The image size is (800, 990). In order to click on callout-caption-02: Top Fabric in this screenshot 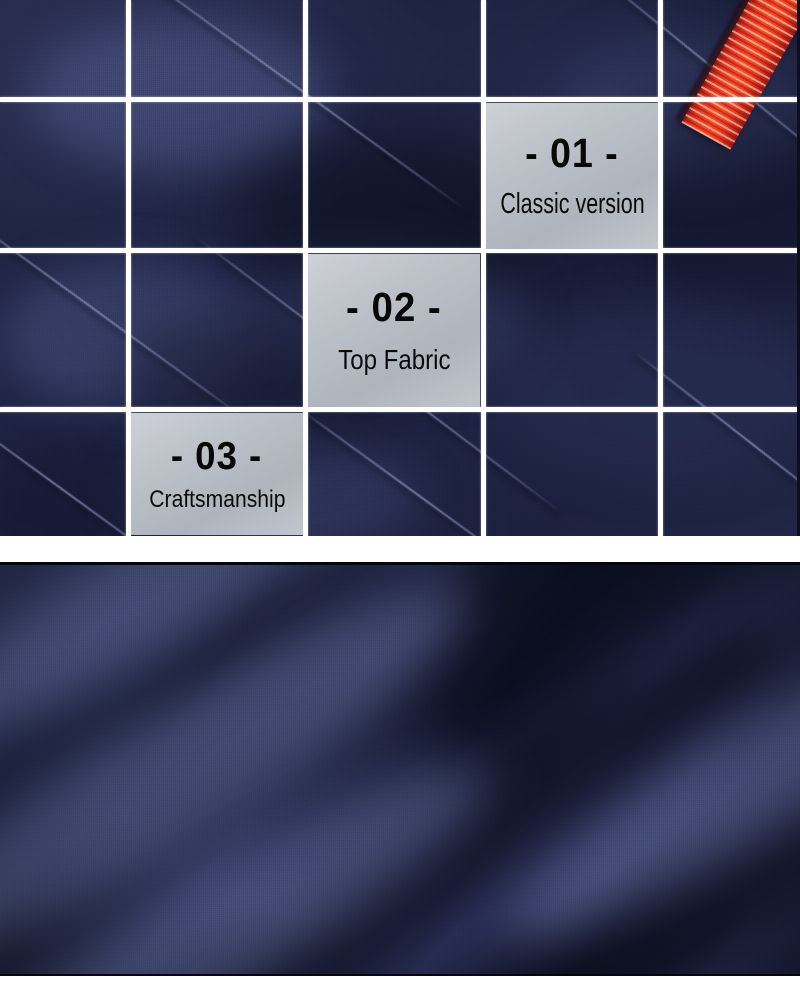, I will do `click(394, 359)`.